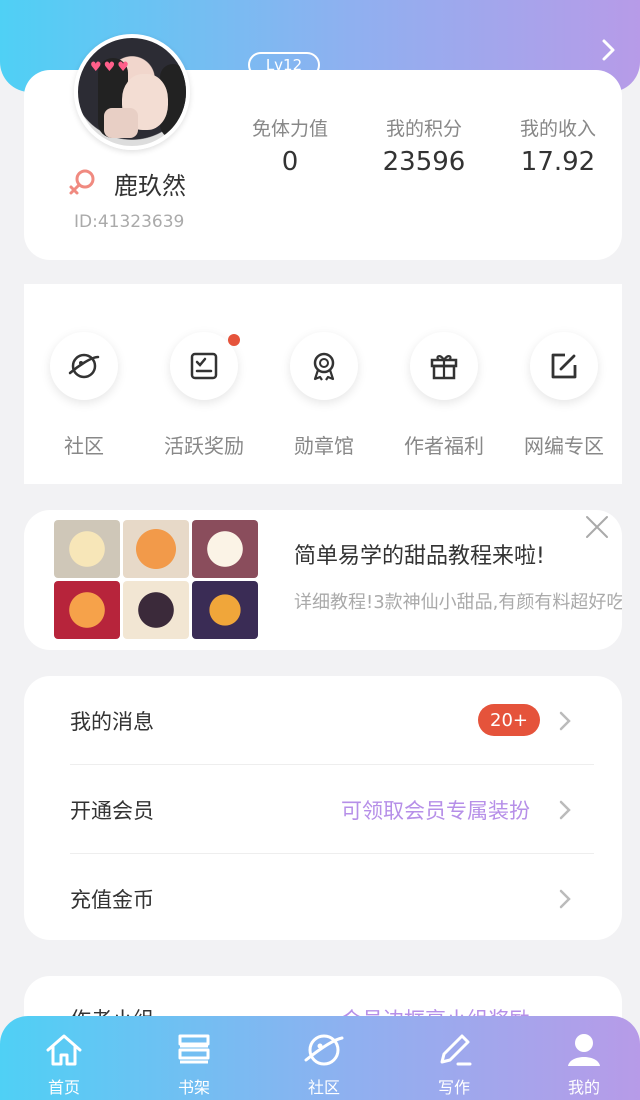  What do you see at coordinates (194, 1050) in the screenshot?
I see `bookshelf-icon` at bounding box center [194, 1050].